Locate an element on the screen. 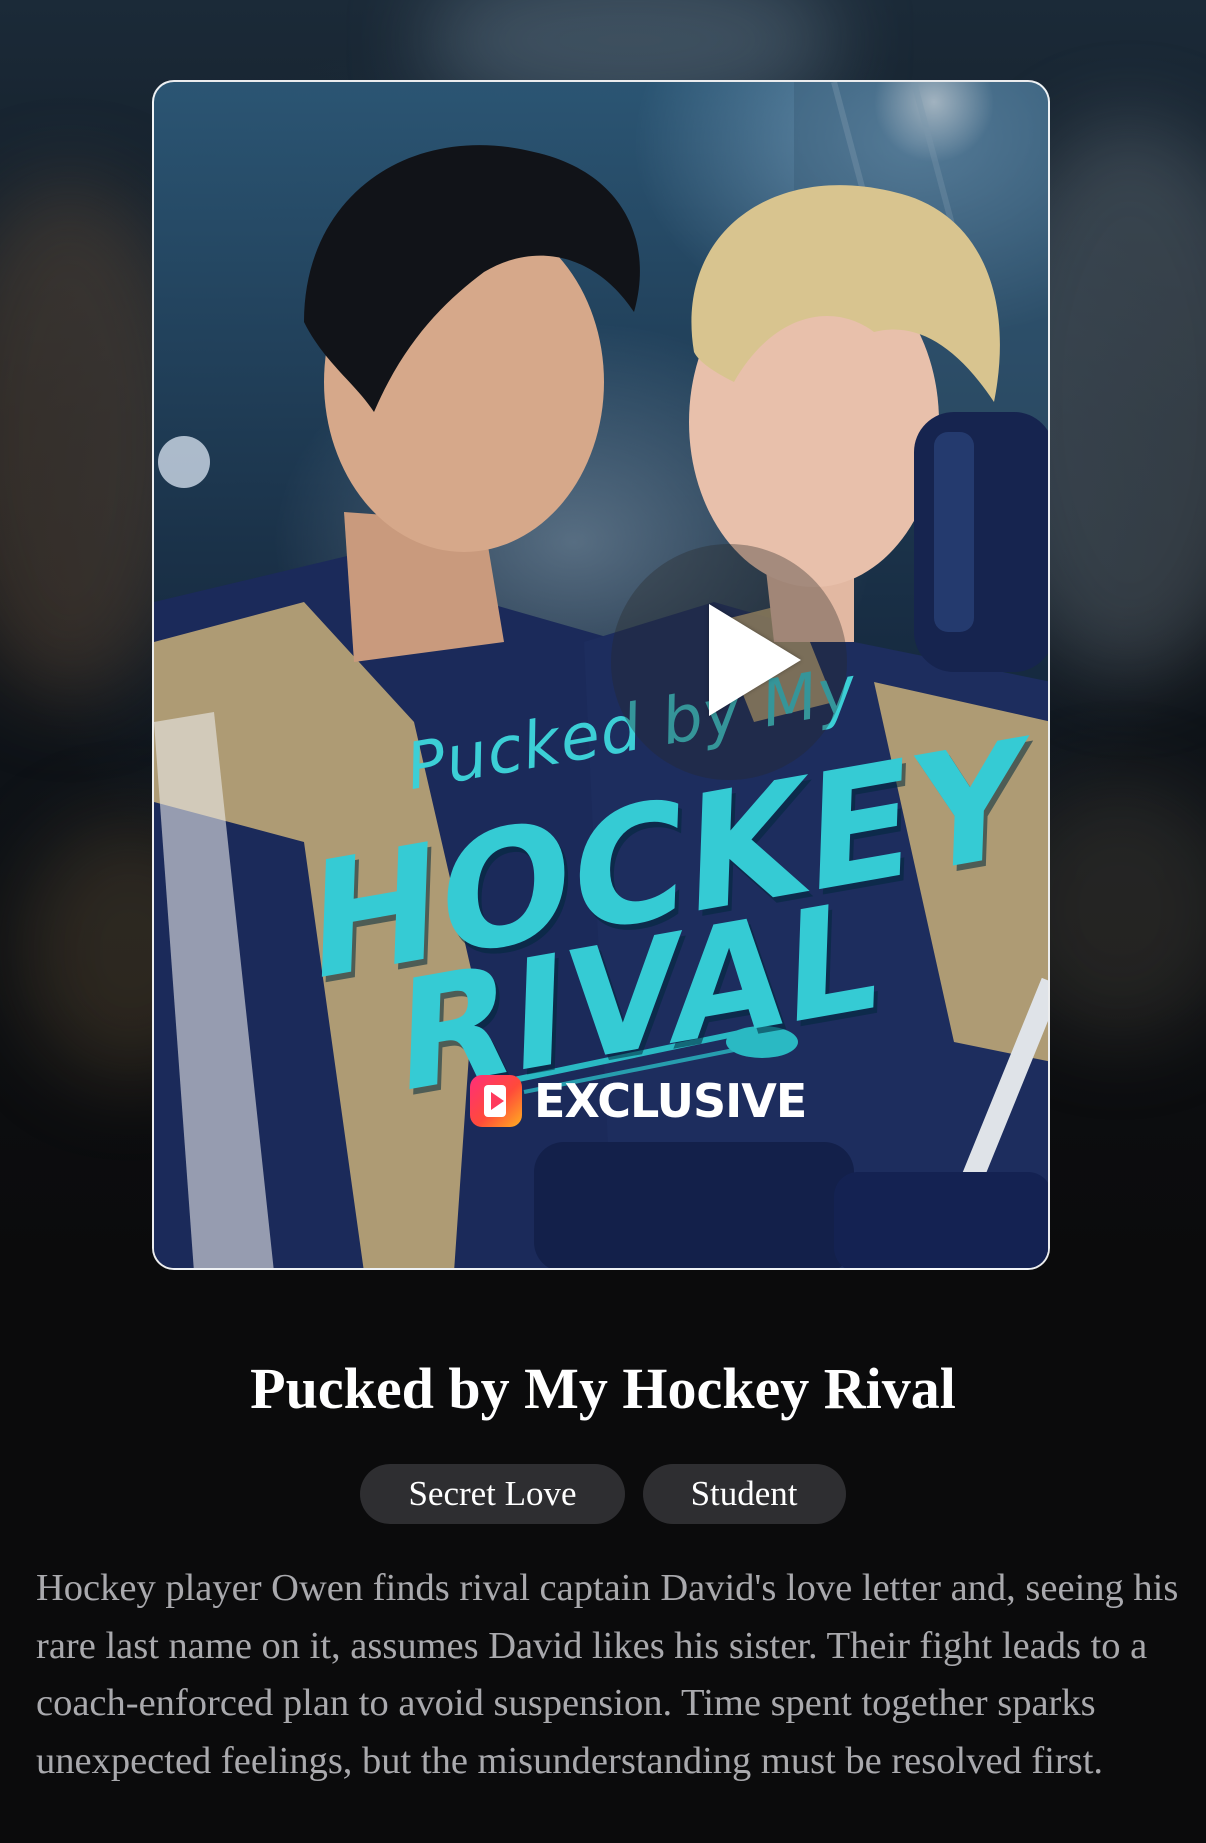 The height and width of the screenshot is (1843, 1206). book-title: Pucked by My Hockey Rival is located at coordinates (603, 1388).